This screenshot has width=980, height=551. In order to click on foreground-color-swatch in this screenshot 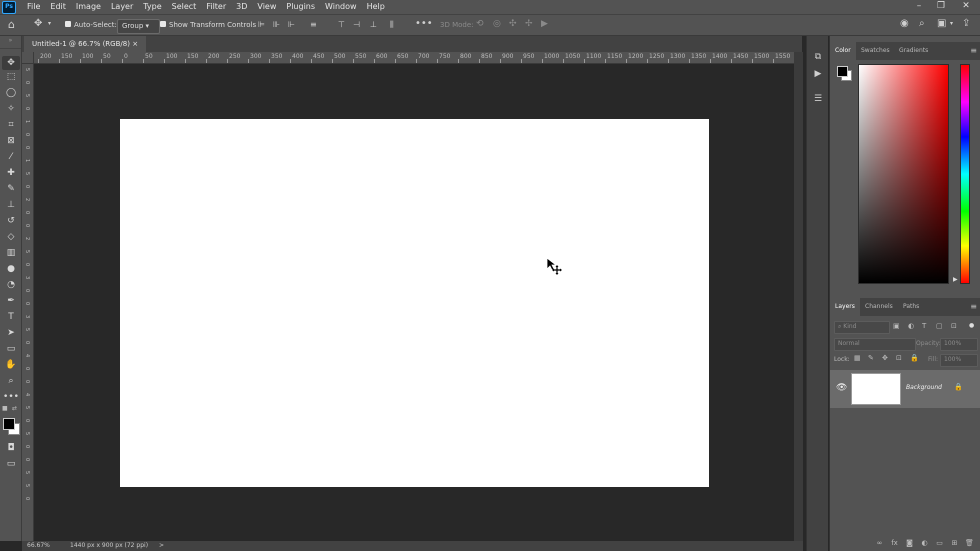, I will do `click(9, 424)`.